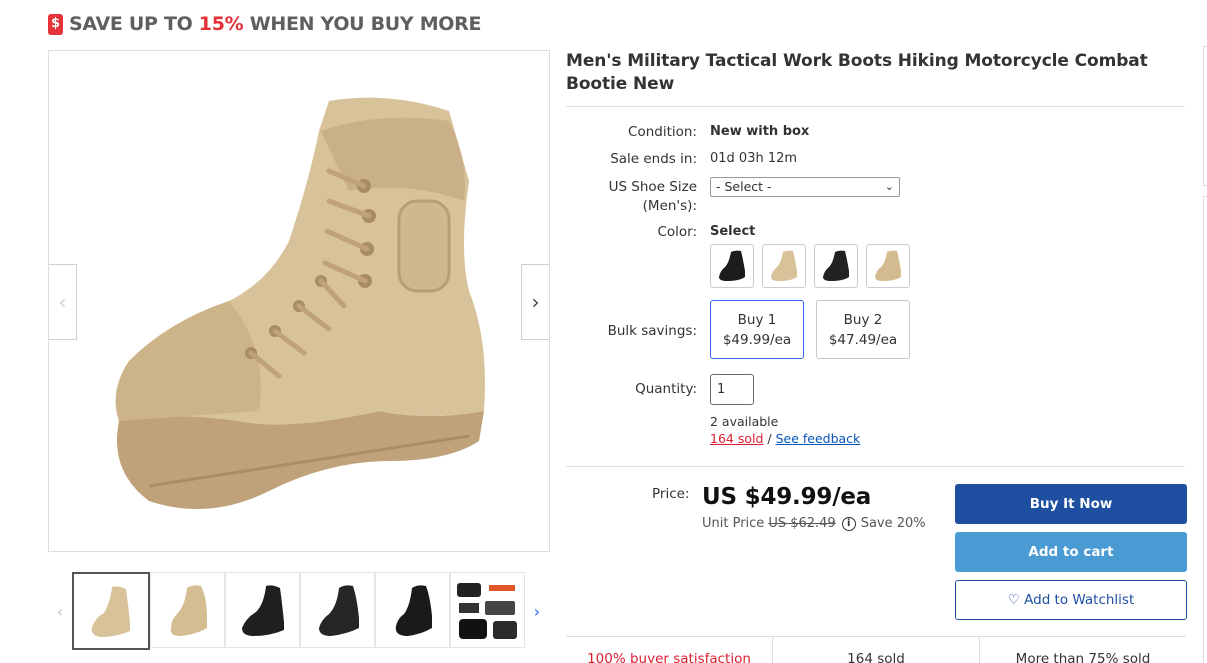 The height and width of the screenshot is (663, 1207). What do you see at coordinates (662, 132) in the screenshot?
I see `condition-label: Condition:` at bounding box center [662, 132].